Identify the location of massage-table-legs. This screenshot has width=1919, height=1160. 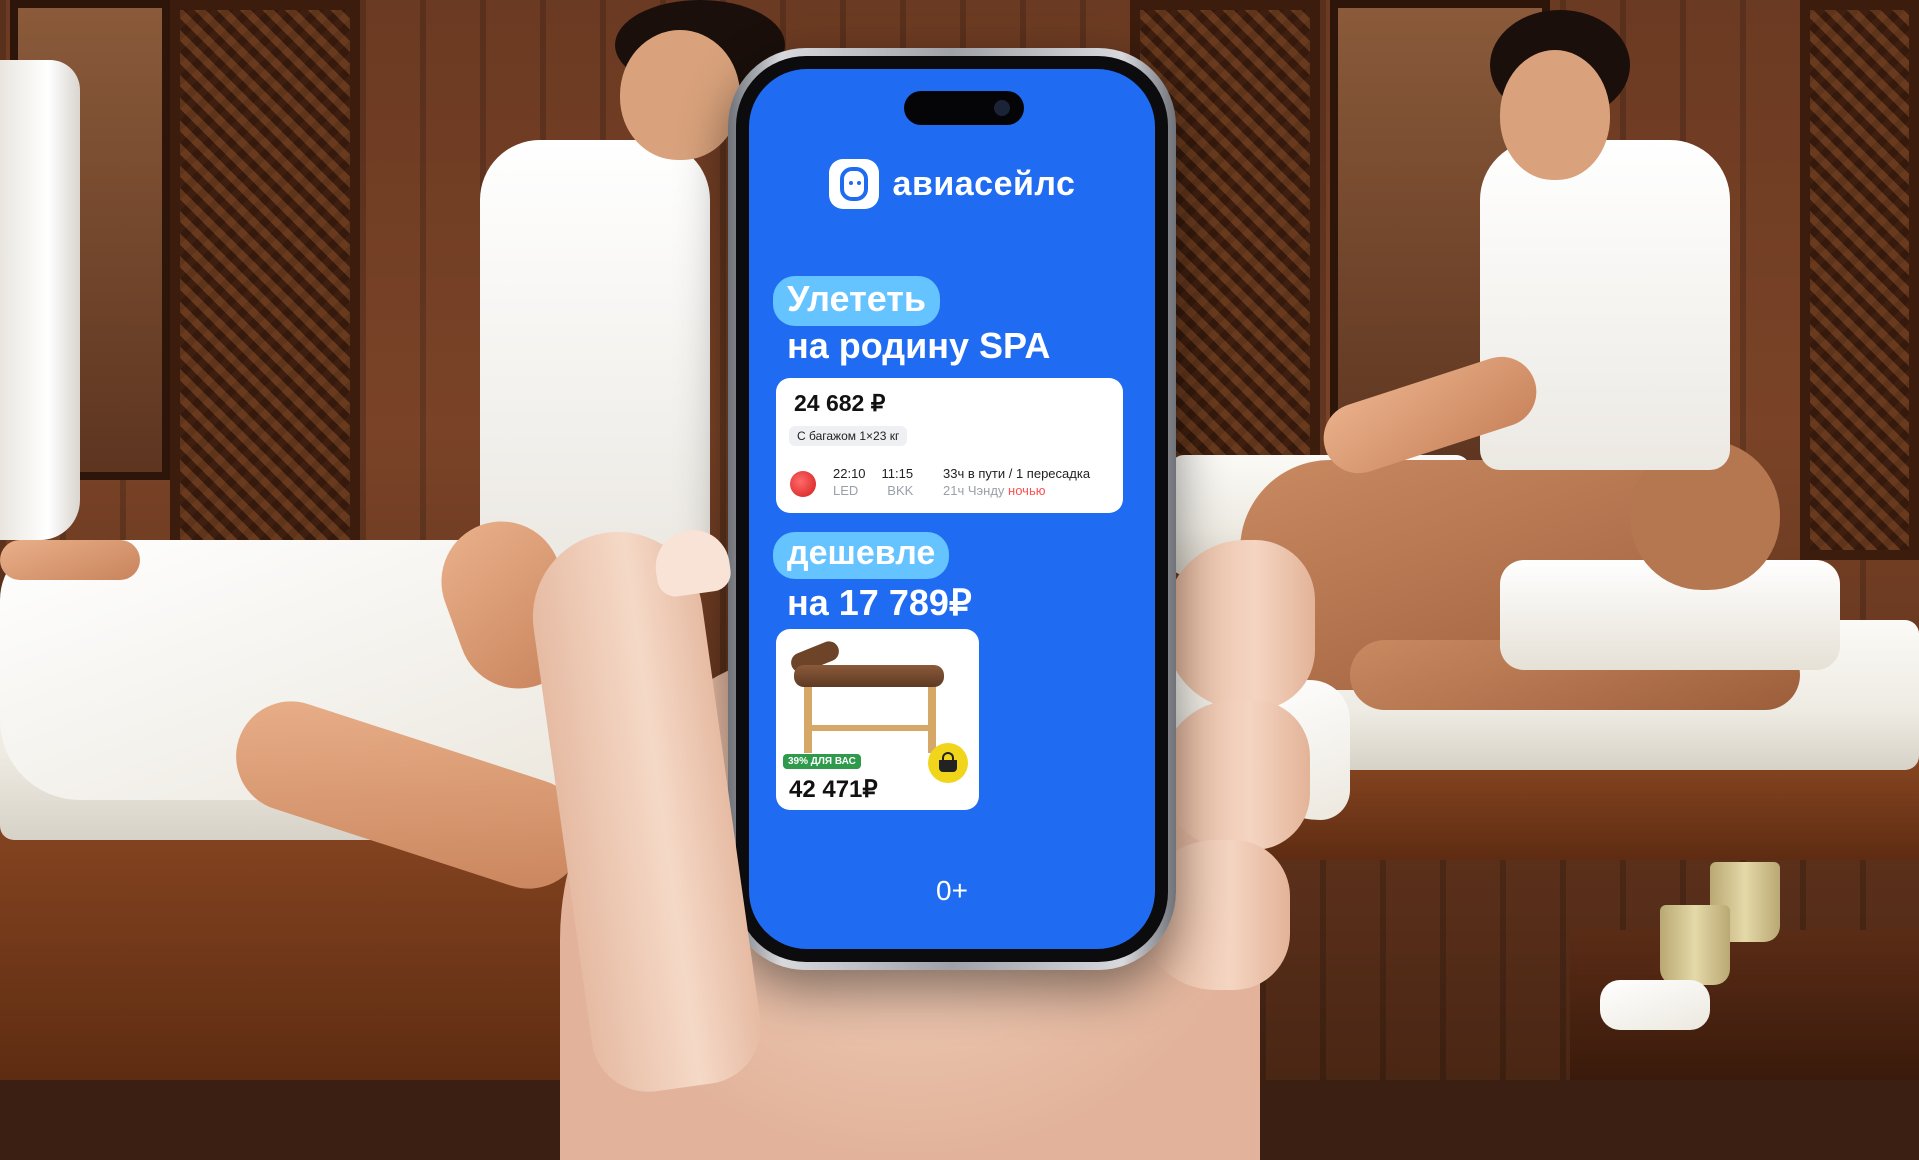
(870, 720).